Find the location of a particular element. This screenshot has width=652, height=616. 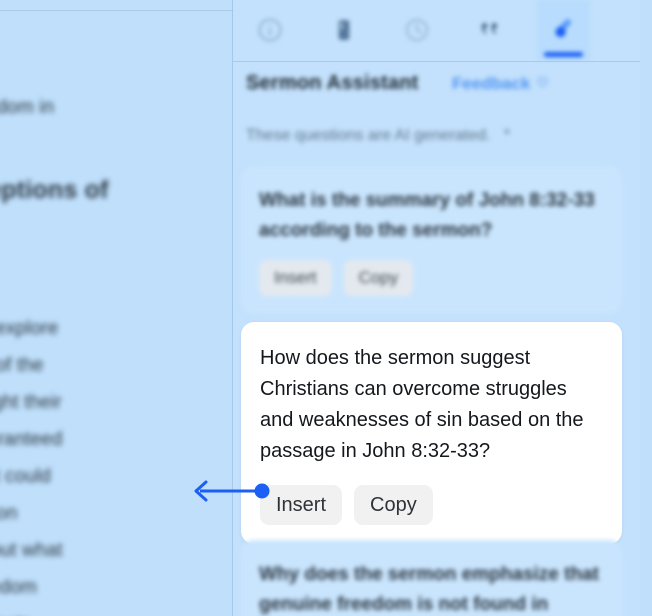

document-line: n belief of the is located at coordinates (22, 365).